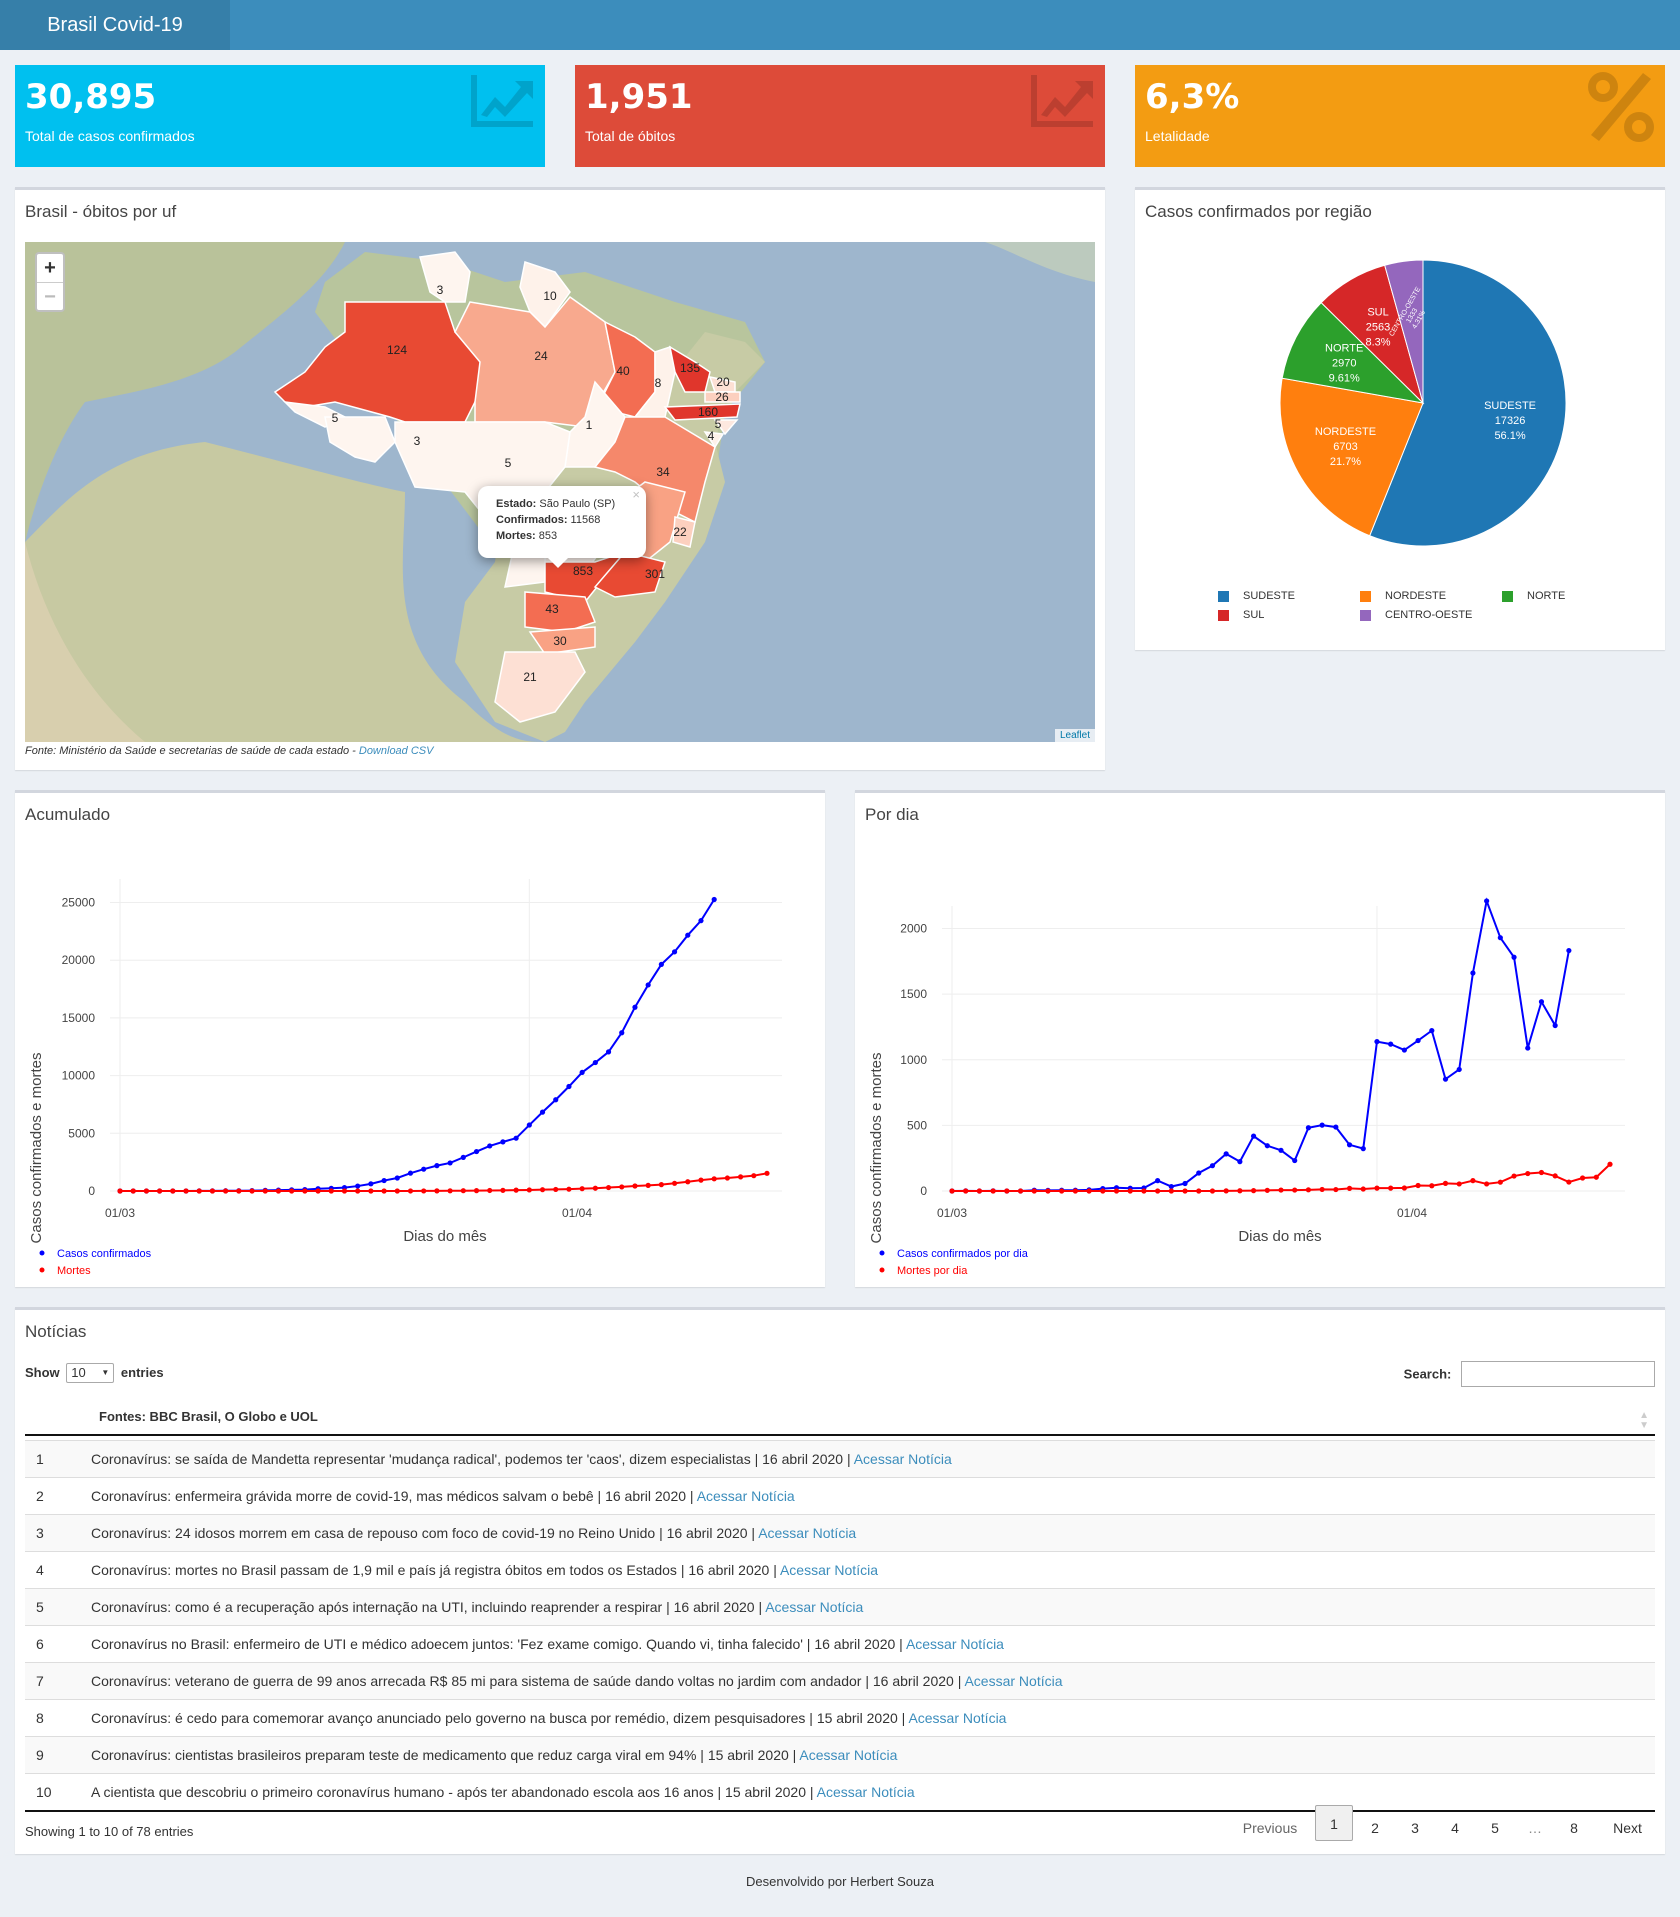 This screenshot has height=1917, width=1680. What do you see at coordinates (1403, 596) in the screenshot?
I see `legend-item-nordeste: NORDESTE` at bounding box center [1403, 596].